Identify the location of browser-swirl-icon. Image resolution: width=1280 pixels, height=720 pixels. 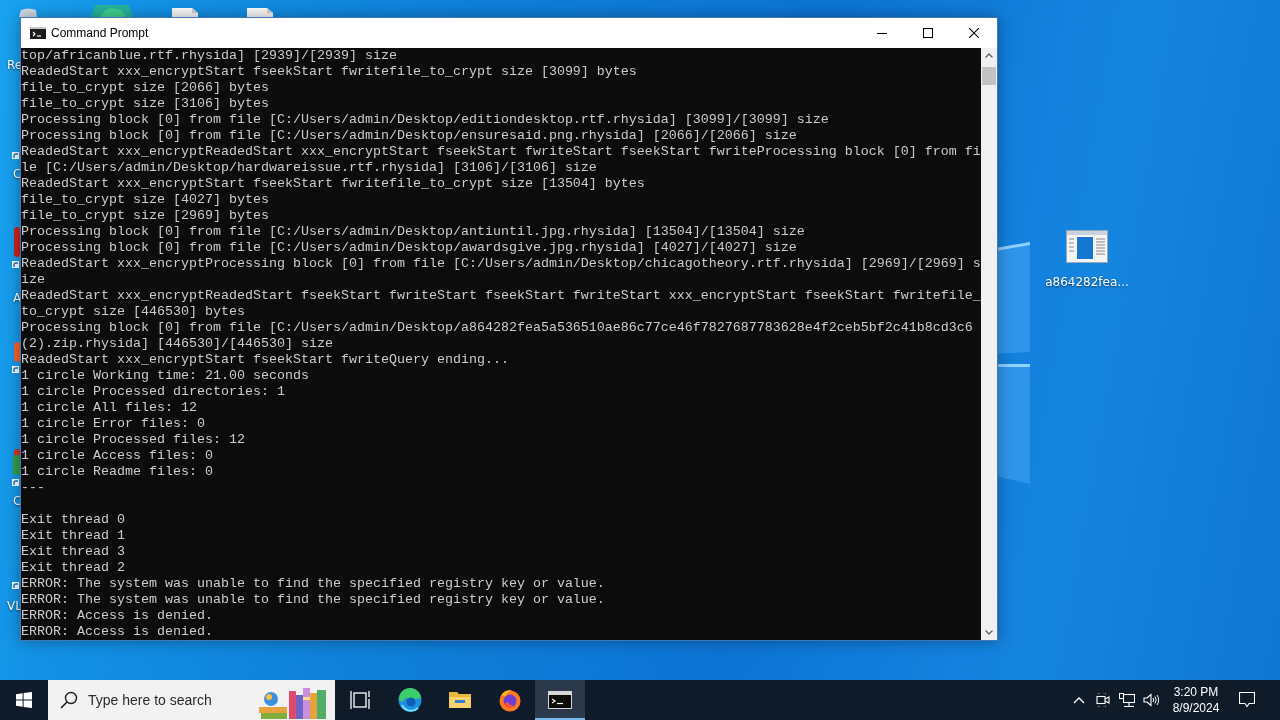
(410, 700).